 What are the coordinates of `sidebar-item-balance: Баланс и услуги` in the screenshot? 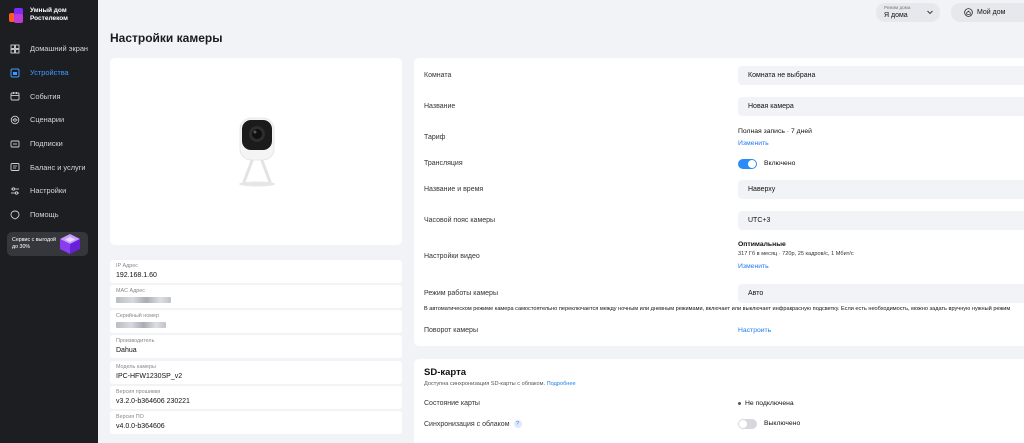 It's located at (49, 167).